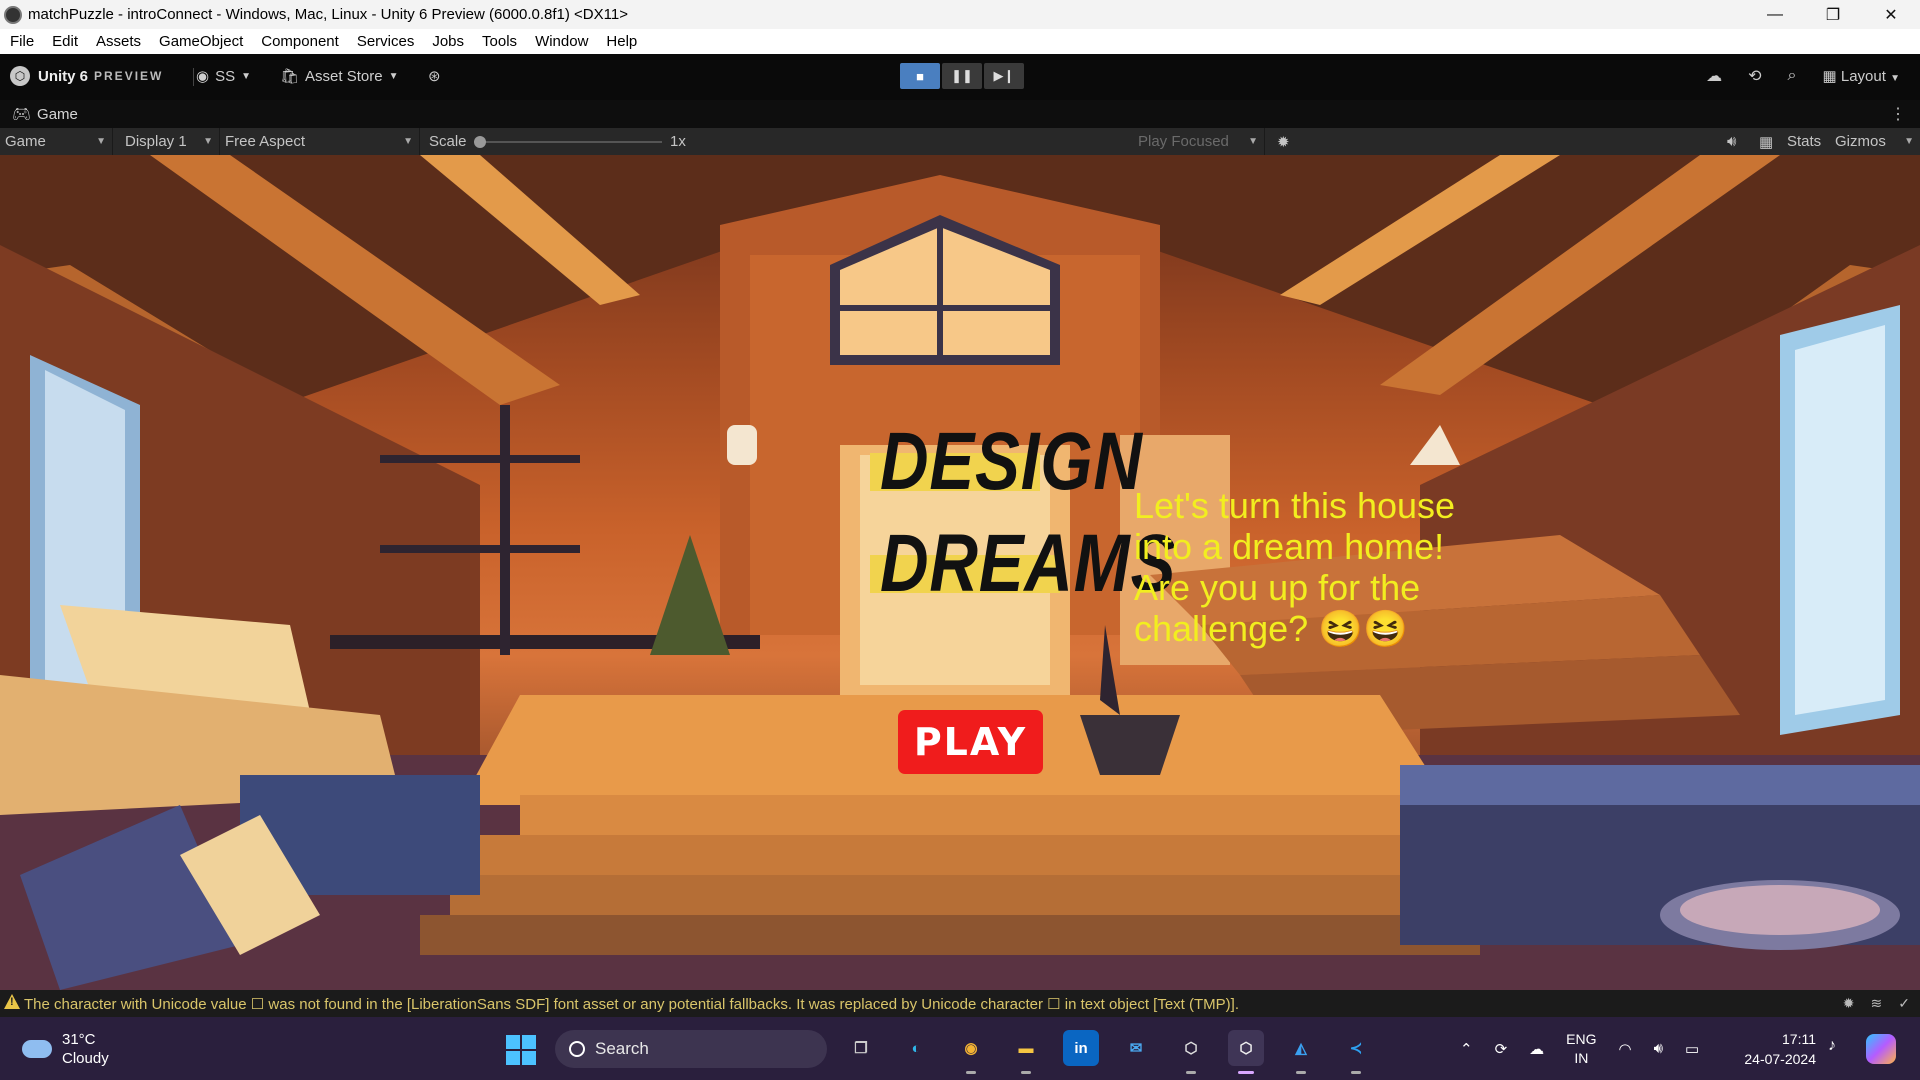  What do you see at coordinates (1714, 76) in the screenshot?
I see `cloud-icon: ☁` at bounding box center [1714, 76].